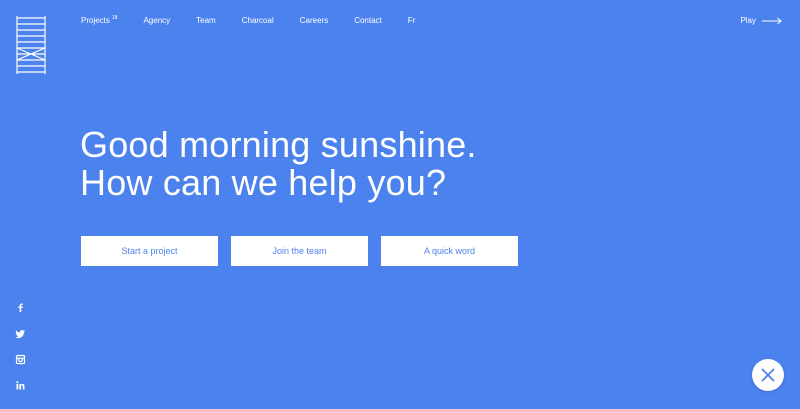  I want to click on nav-item-contact: Contact, so click(368, 21).